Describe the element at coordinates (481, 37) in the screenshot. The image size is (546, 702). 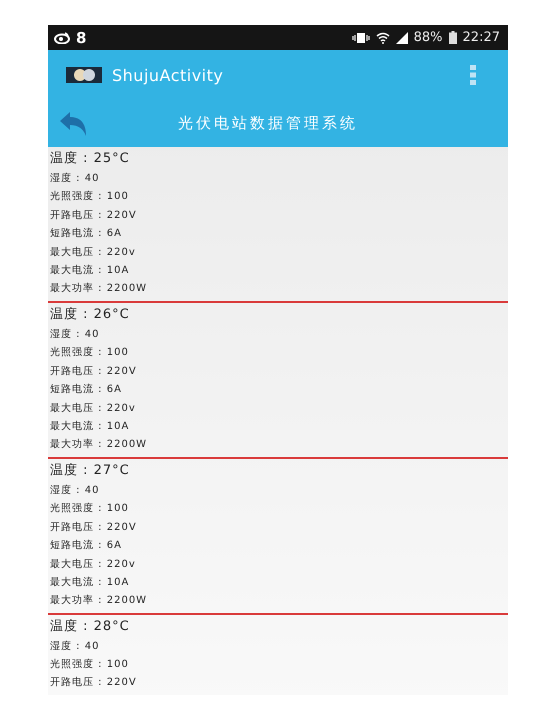
I see `clock-time: 22:27` at that location.